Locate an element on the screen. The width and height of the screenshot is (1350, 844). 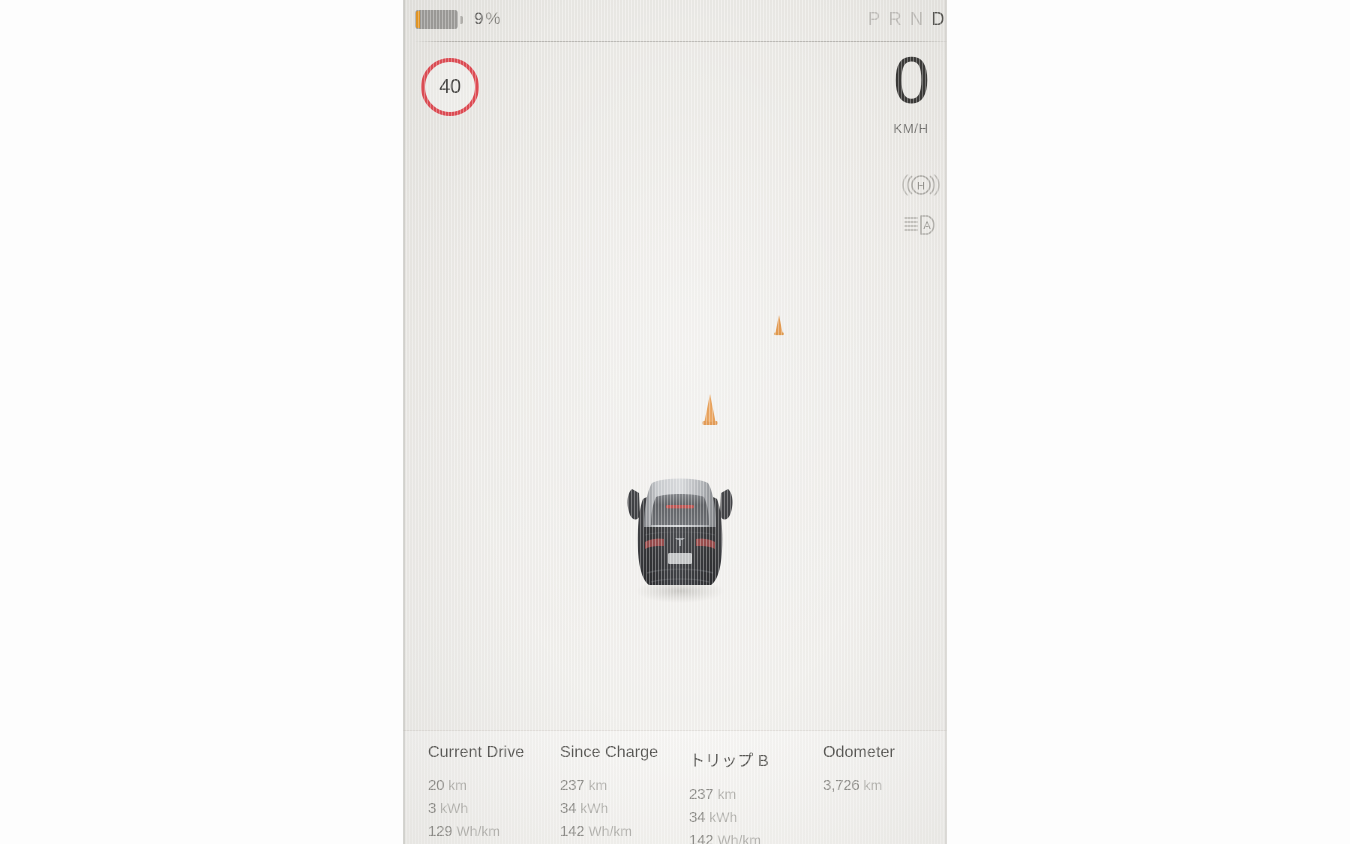
trip-row: 20 km is located at coordinates (476, 785).